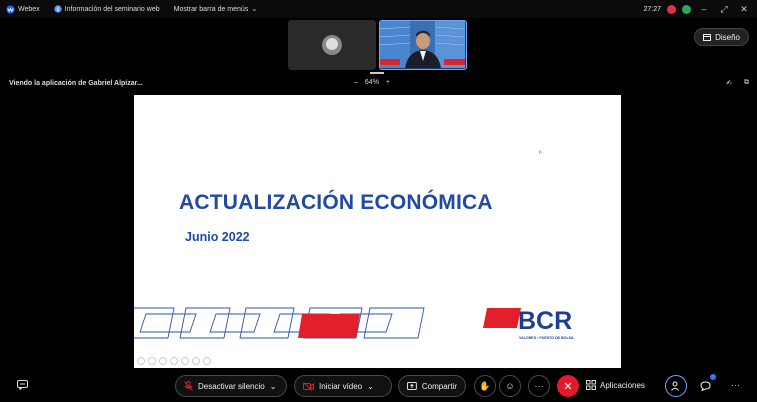  I want to click on webinar-info-button: Información del seminario web, so click(107, 9).